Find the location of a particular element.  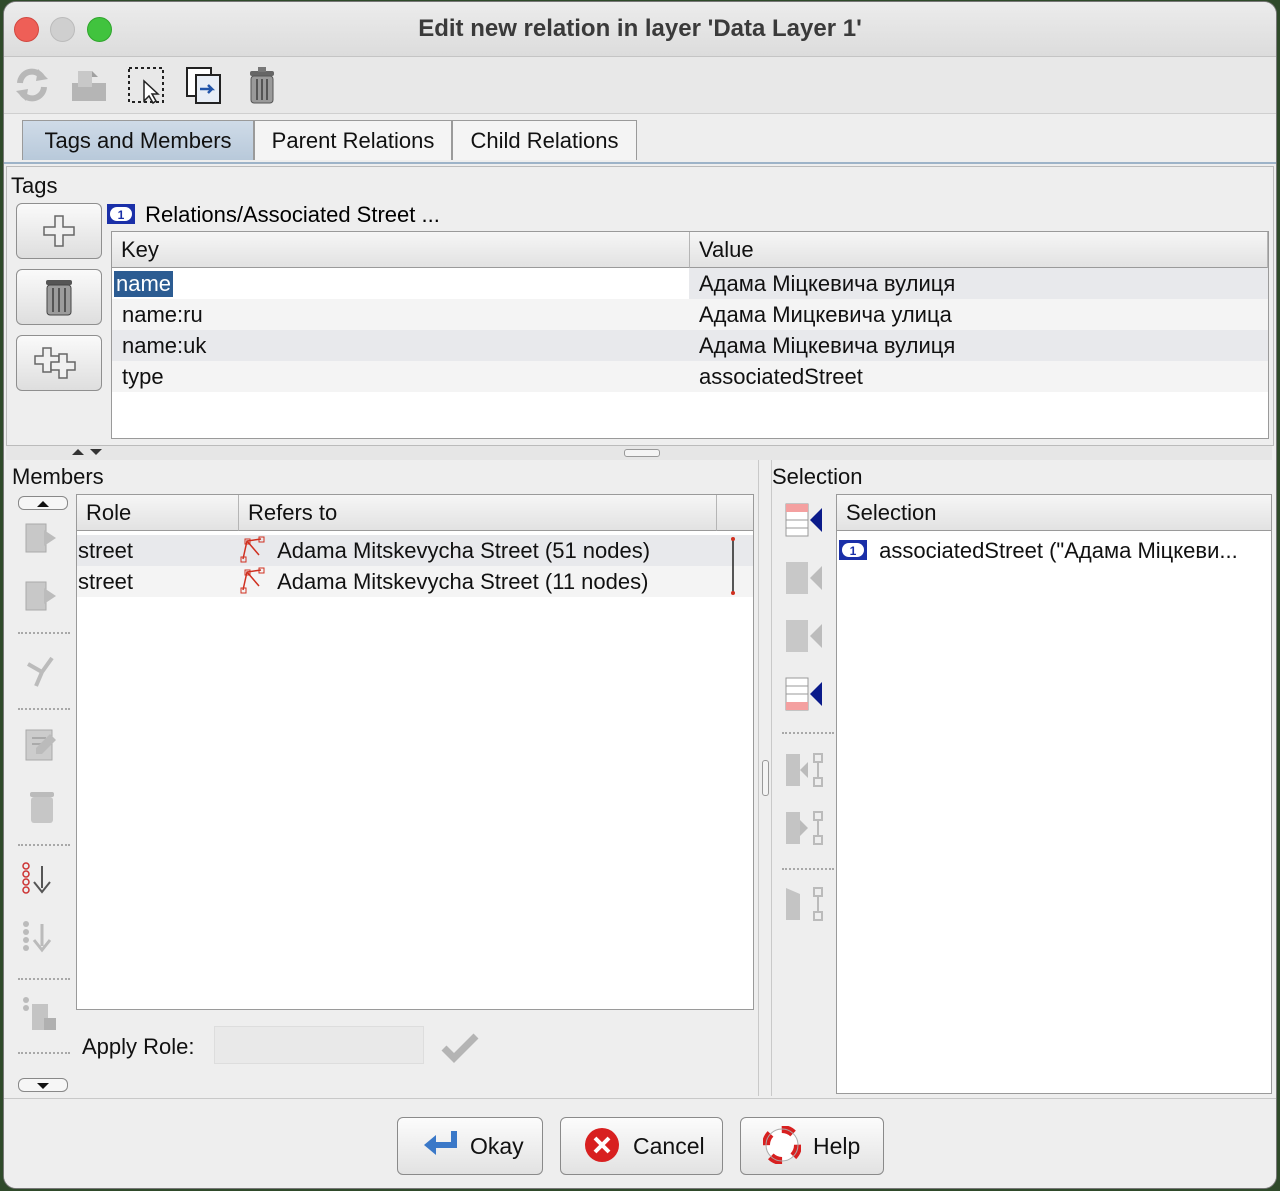

scroll-up-button is located at coordinates (43, 503).